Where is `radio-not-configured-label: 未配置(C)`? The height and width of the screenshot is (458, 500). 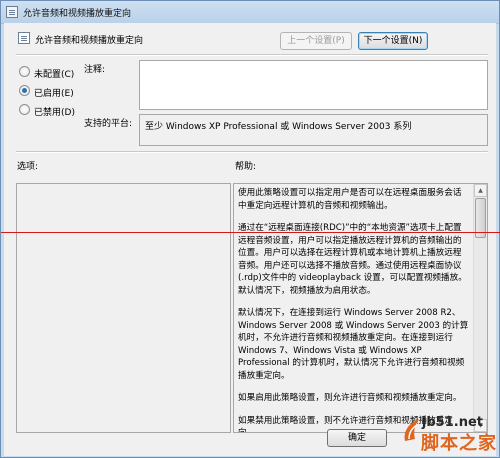
radio-not-configured-label: 未配置(C) is located at coordinates (54, 73).